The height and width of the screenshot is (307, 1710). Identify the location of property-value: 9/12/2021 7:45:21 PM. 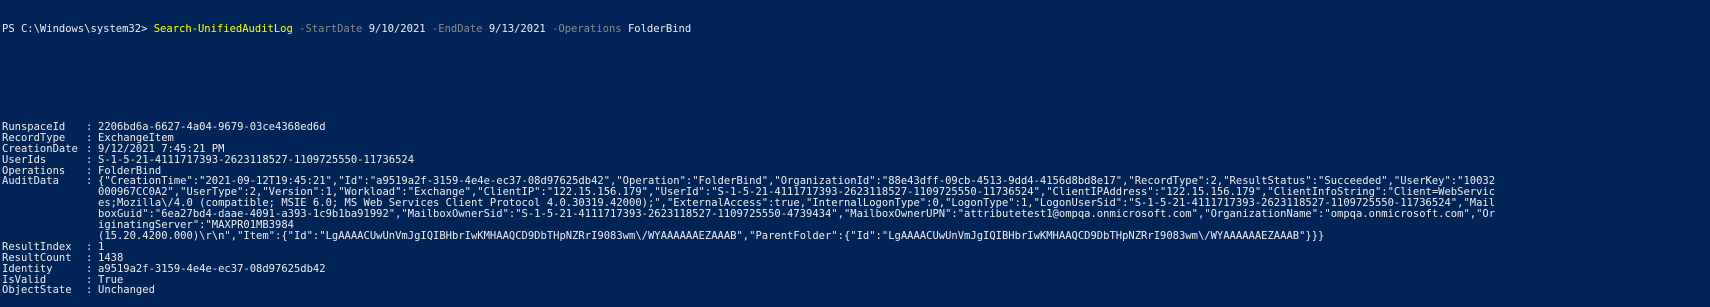
(161, 148).